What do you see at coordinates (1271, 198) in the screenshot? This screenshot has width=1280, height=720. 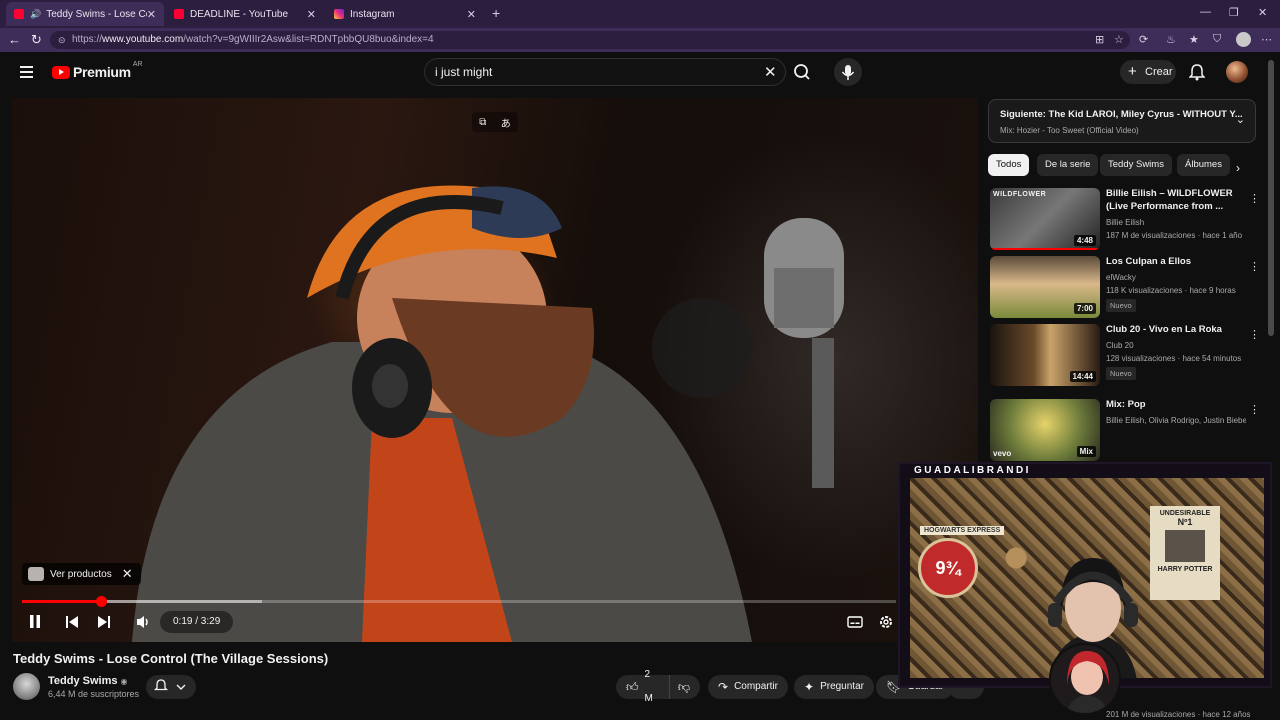 I see `page-scrollbar` at bounding box center [1271, 198].